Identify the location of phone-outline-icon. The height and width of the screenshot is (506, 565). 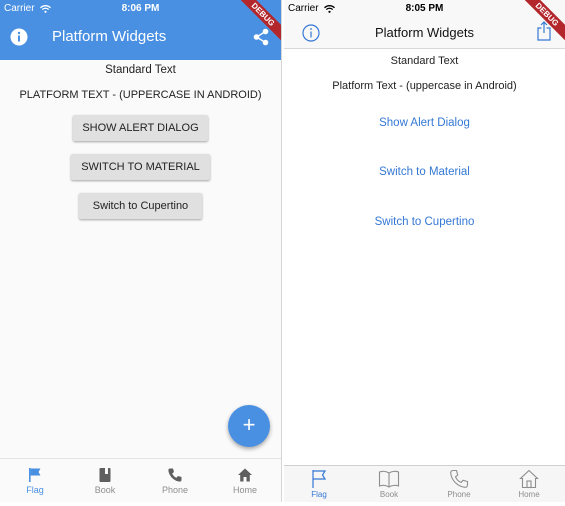
(459, 478).